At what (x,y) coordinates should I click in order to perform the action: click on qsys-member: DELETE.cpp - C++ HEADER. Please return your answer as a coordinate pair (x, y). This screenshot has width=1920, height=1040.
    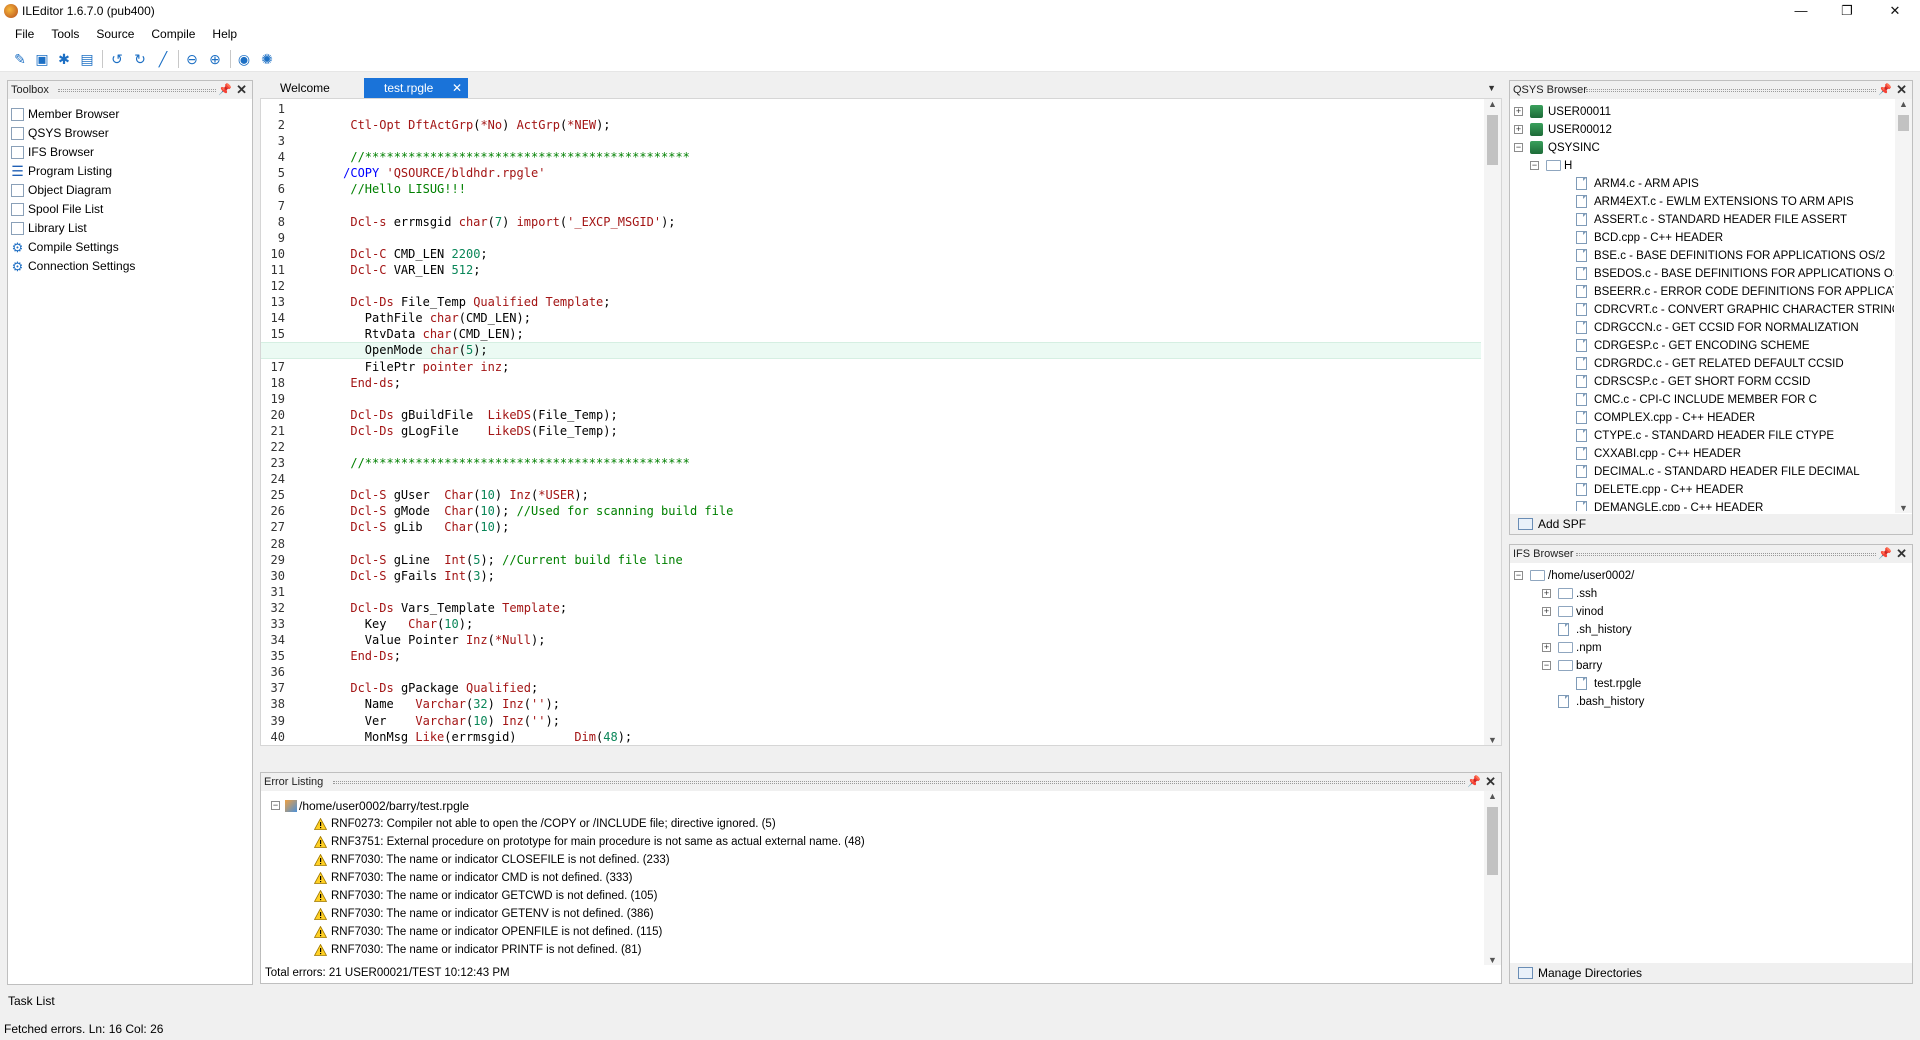
    Looking at the image, I should click on (1702, 490).